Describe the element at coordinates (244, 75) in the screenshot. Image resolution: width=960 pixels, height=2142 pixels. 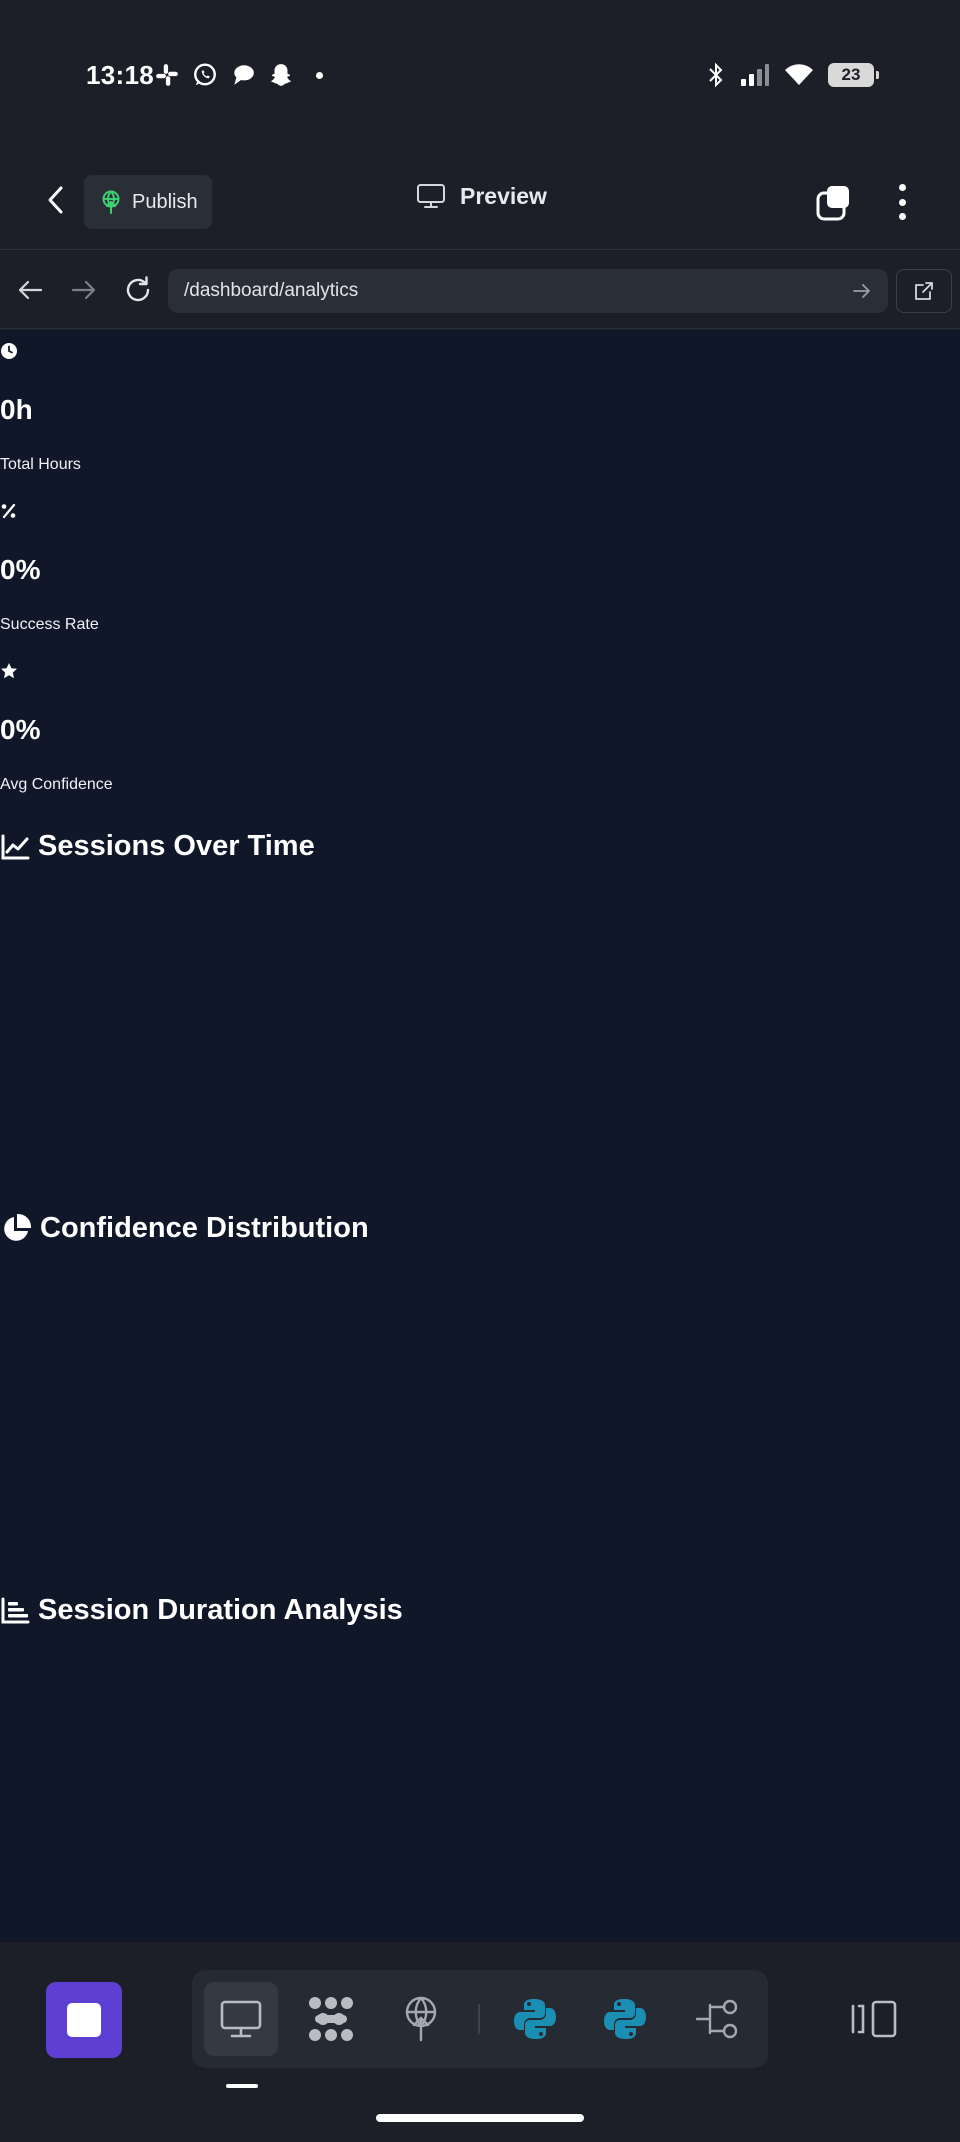
I see `chat-bubble-icon` at that location.